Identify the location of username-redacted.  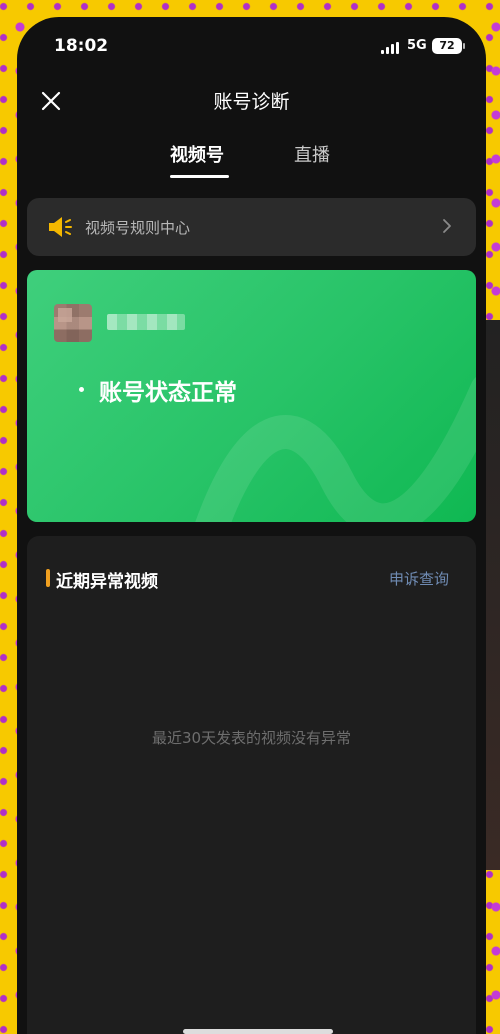
(146, 322).